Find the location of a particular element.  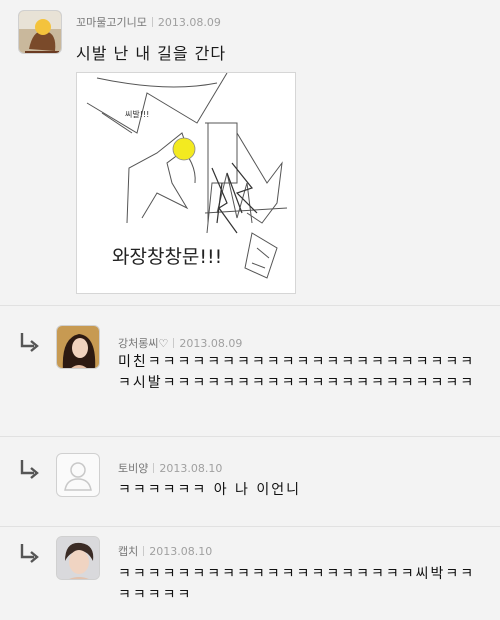

comment-text: ㅋㅋㅋㅋㅋㅋㅋㅋㅋㅋㅋㅋㅋㅋㅋㅋㅋㅋㅋㅋ씨박ㅋㅋㅋㅋㅋㅋㅋ is located at coordinates (297, 584).